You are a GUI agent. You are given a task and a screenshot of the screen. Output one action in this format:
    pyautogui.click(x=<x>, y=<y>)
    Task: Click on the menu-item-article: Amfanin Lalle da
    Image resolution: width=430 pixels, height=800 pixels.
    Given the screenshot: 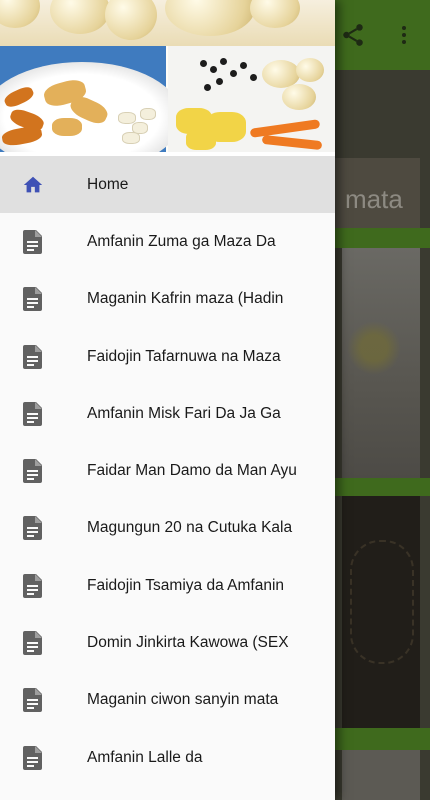 What is the action you would take?
    pyautogui.click(x=167, y=757)
    